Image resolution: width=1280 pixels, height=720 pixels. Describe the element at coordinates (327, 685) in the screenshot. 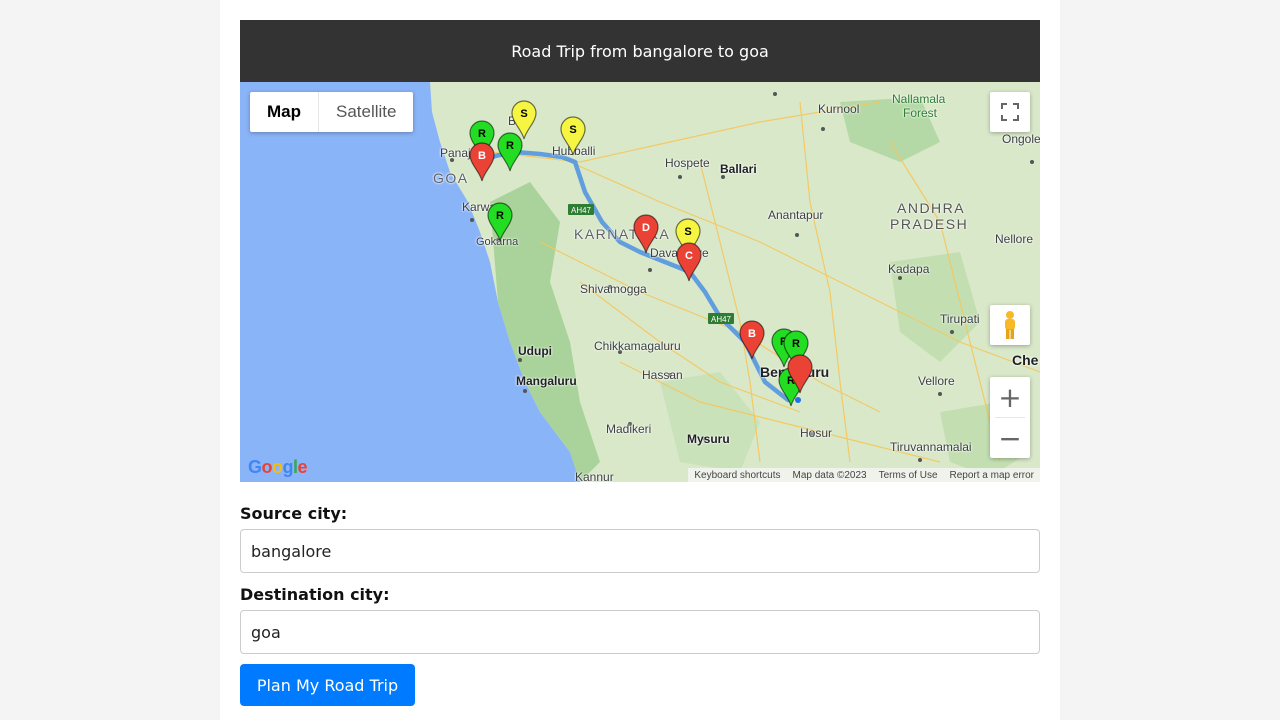

I see `plan-road-trip-button: Plan My Road Trip` at that location.